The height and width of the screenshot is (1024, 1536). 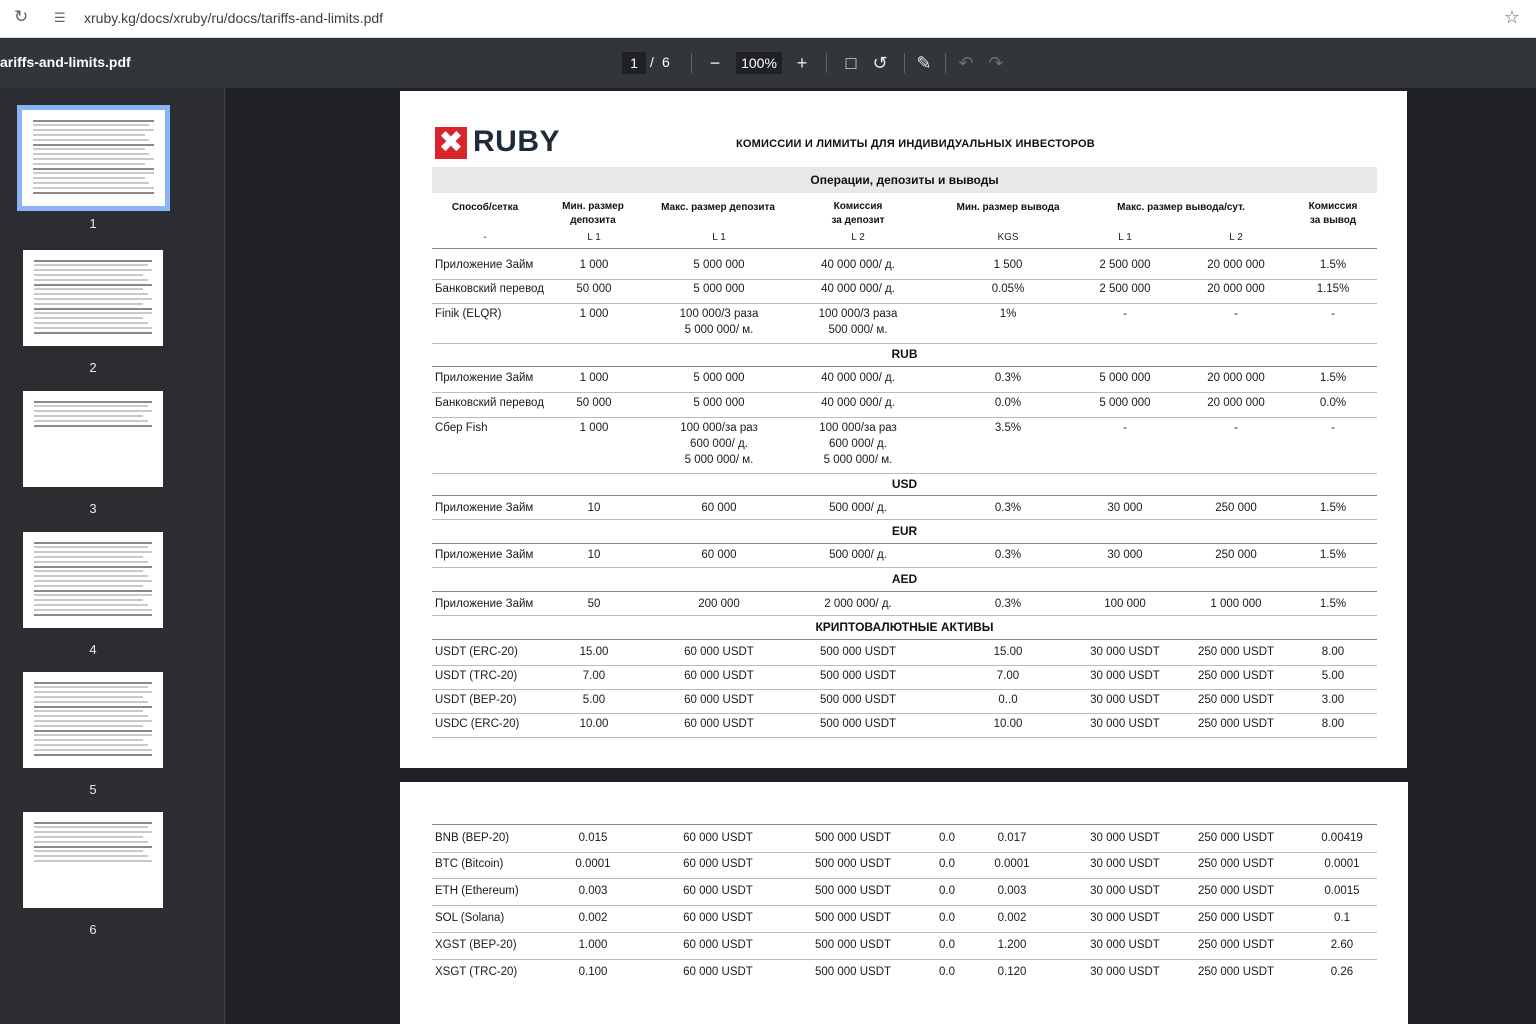 What do you see at coordinates (996, 63) in the screenshot?
I see `redo-icon: ↷` at bounding box center [996, 63].